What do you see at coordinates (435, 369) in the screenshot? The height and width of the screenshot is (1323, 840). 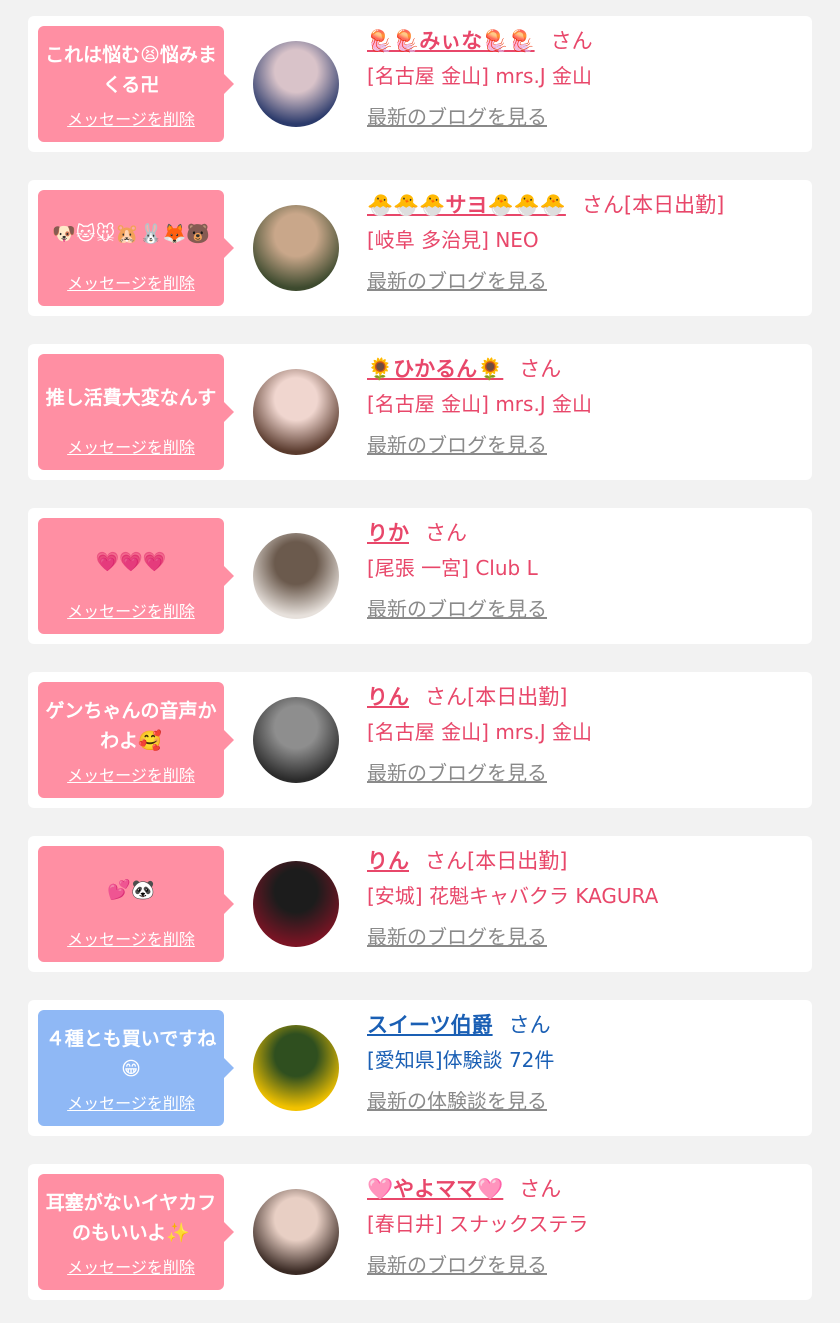 I see `sender-name-link: 🌻ひかるん🌻` at bounding box center [435, 369].